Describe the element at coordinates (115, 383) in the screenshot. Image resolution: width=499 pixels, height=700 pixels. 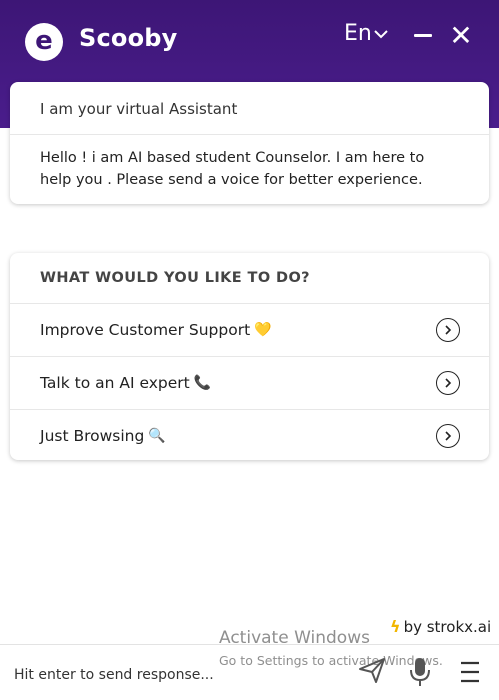
I see `option-label: Talk to an AI expert` at that location.